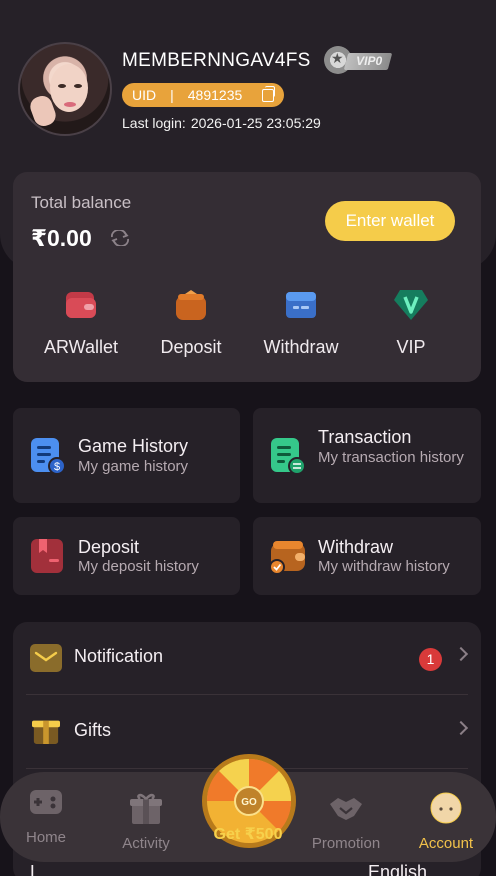 The width and height of the screenshot is (496, 876). Describe the element at coordinates (269, 93) in the screenshot. I see `copy-icon` at that location.